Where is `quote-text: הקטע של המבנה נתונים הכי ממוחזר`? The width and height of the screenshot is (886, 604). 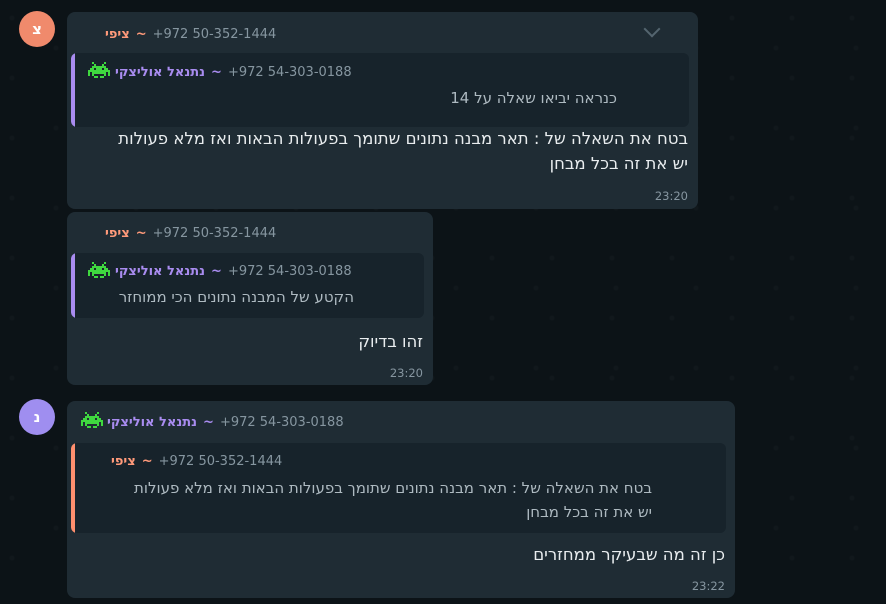
quote-text: הקטע של המבנה נתונים הכי ממוחזר is located at coordinates (236, 297).